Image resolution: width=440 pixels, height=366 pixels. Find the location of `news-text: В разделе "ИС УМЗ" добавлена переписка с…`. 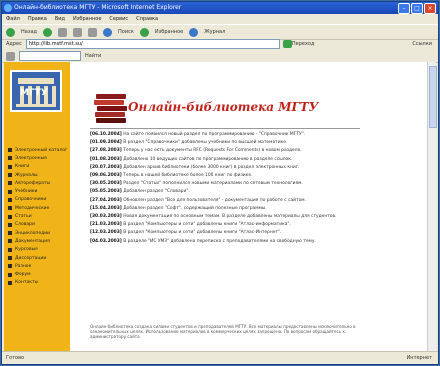

news-text: В разделе "ИС УМЗ" добавлена переписка с… is located at coordinates (219, 241).